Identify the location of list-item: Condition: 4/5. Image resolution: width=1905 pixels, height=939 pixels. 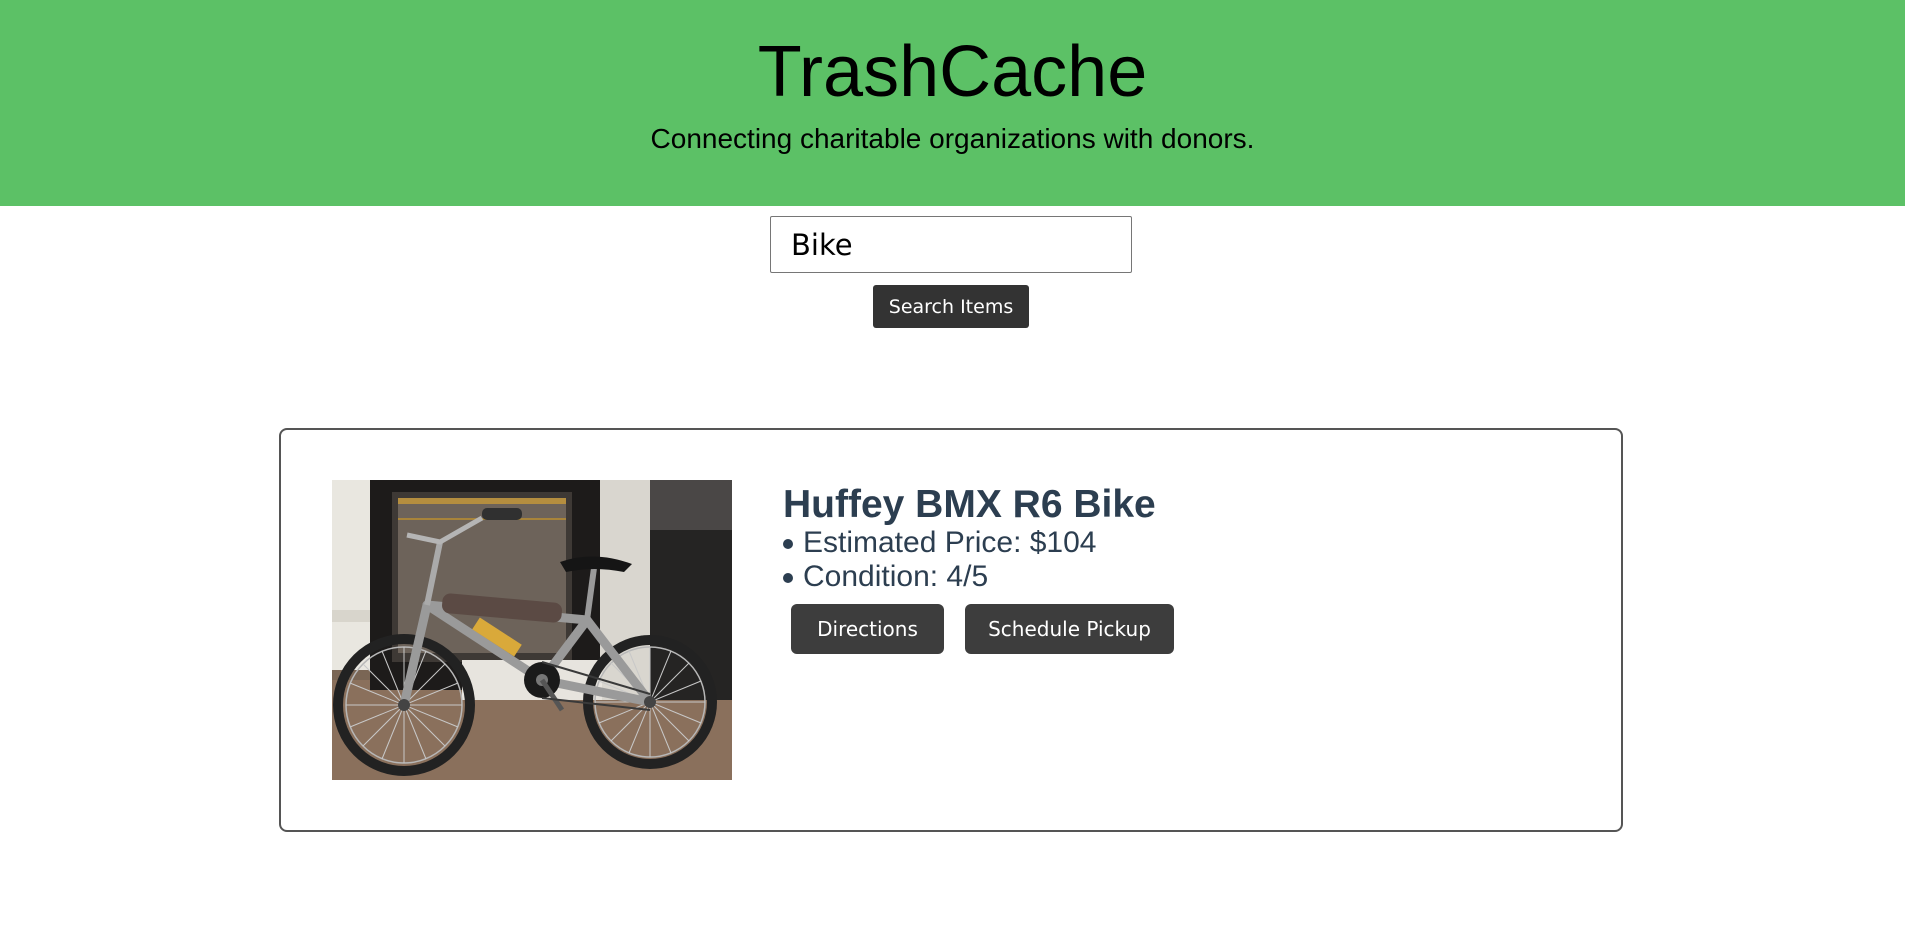
(939, 577).